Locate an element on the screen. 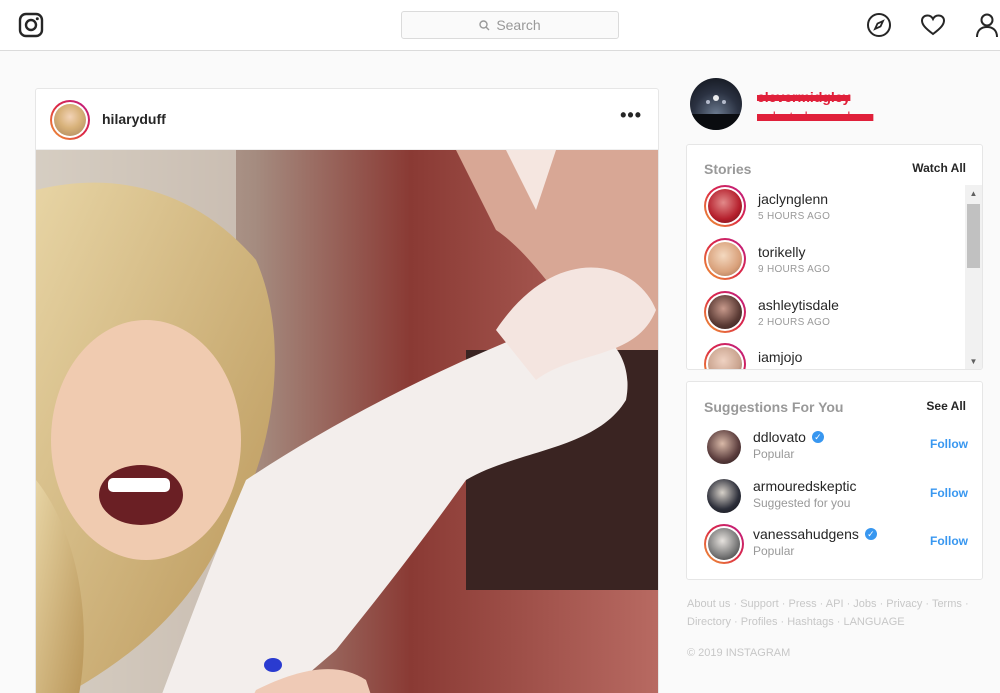 Image resolution: width=1000 pixels, height=693 pixels. heart-icon is located at coordinates (933, 25).